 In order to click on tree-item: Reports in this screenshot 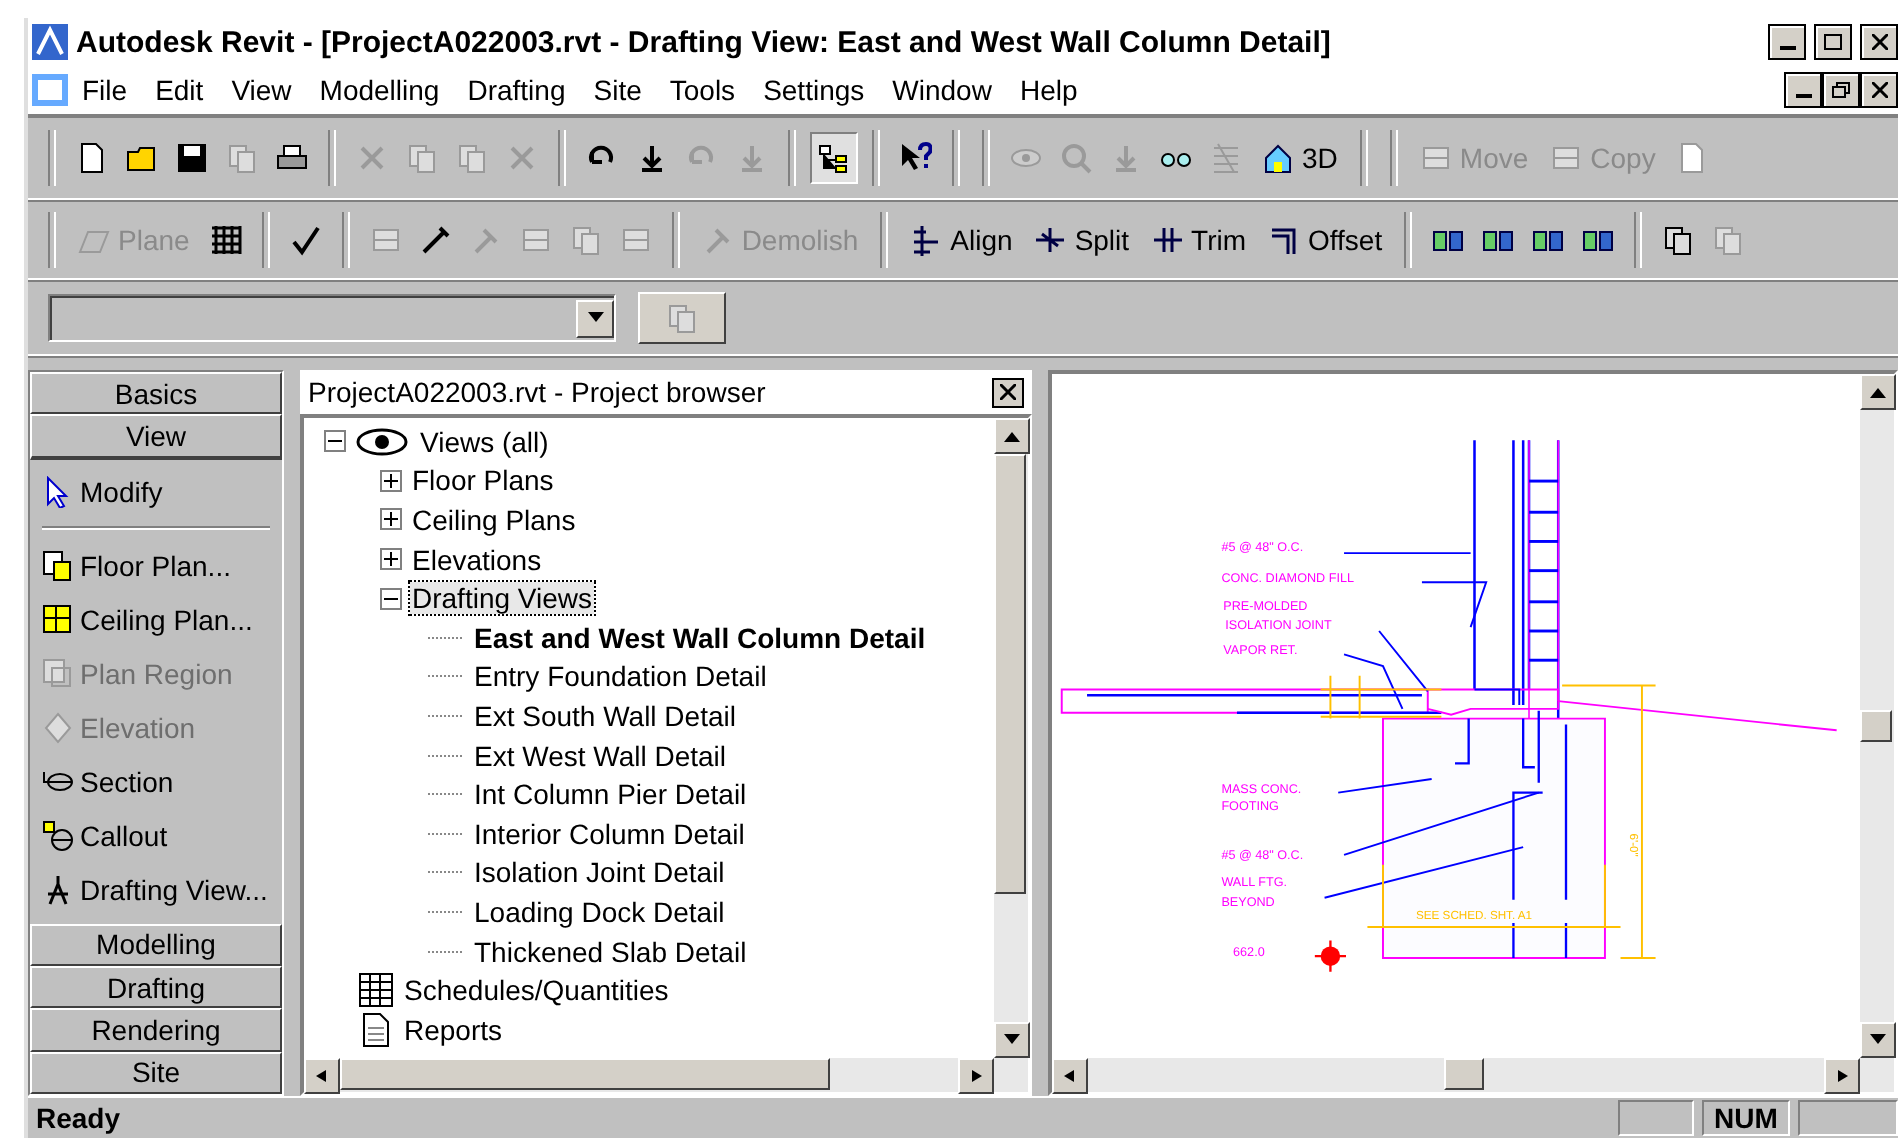, I will do `click(453, 1029)`.